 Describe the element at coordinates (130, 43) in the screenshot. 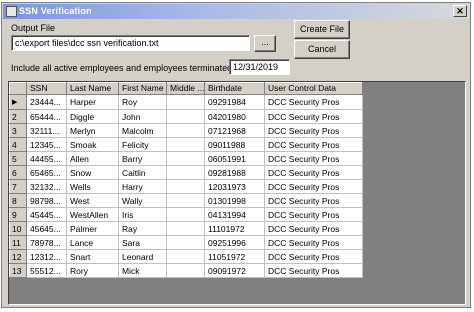

I see `output-file-path-input: c:\export files\dcc ssn verification.txt` at that location.